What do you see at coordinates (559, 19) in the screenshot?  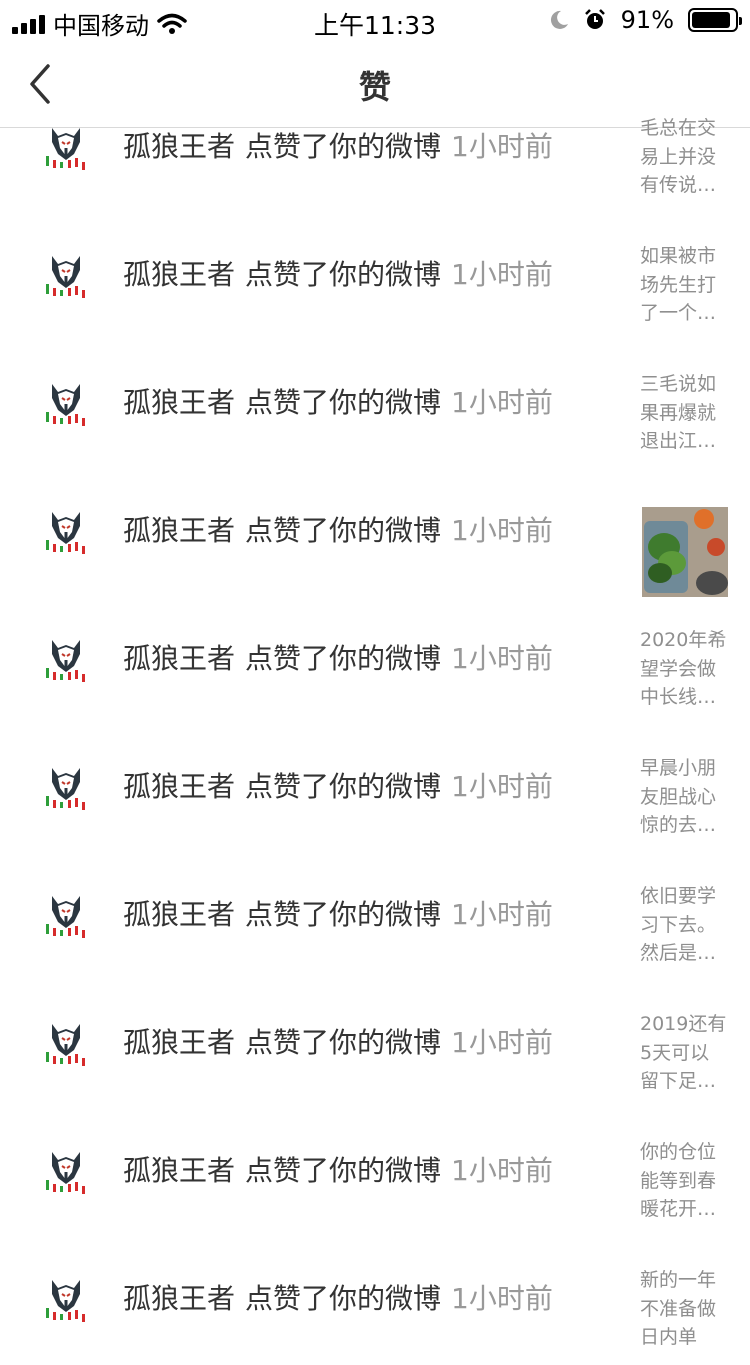 I see `moon-icon` at bounding box center [559, 19].